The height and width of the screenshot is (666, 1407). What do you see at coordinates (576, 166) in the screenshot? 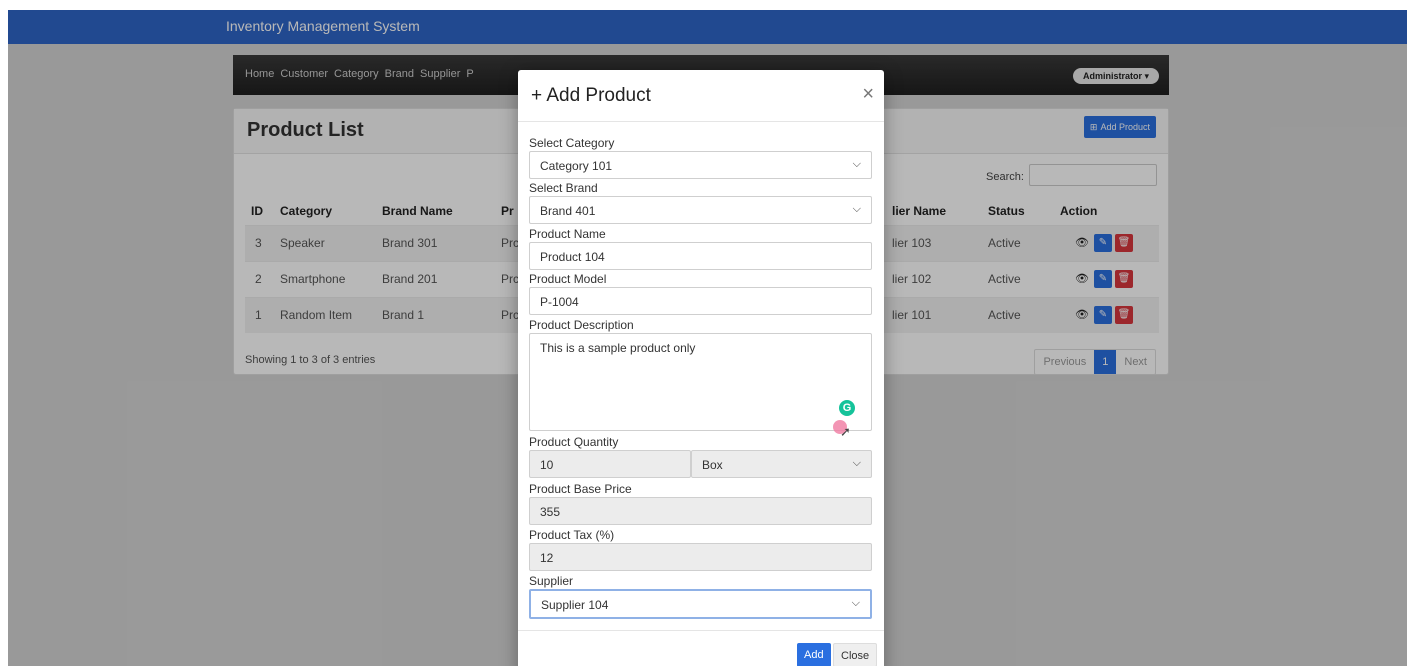
I see `category-value: Category 101` at bounding box center [576, 166].